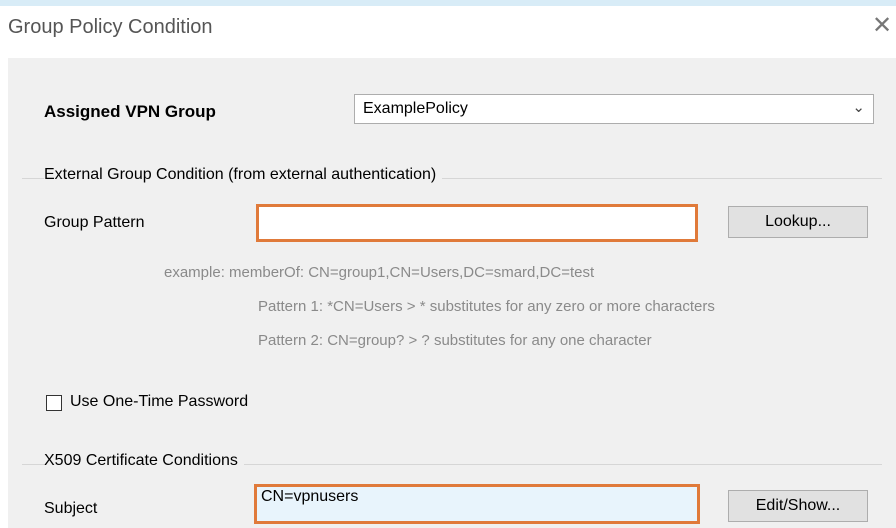 The width and height of the screenshot is (896, 528). What do you see at coordinates (858, 107) in the screenshot?
I see `chevron-down-icon: ⌄` at bounding box center [858, 107].